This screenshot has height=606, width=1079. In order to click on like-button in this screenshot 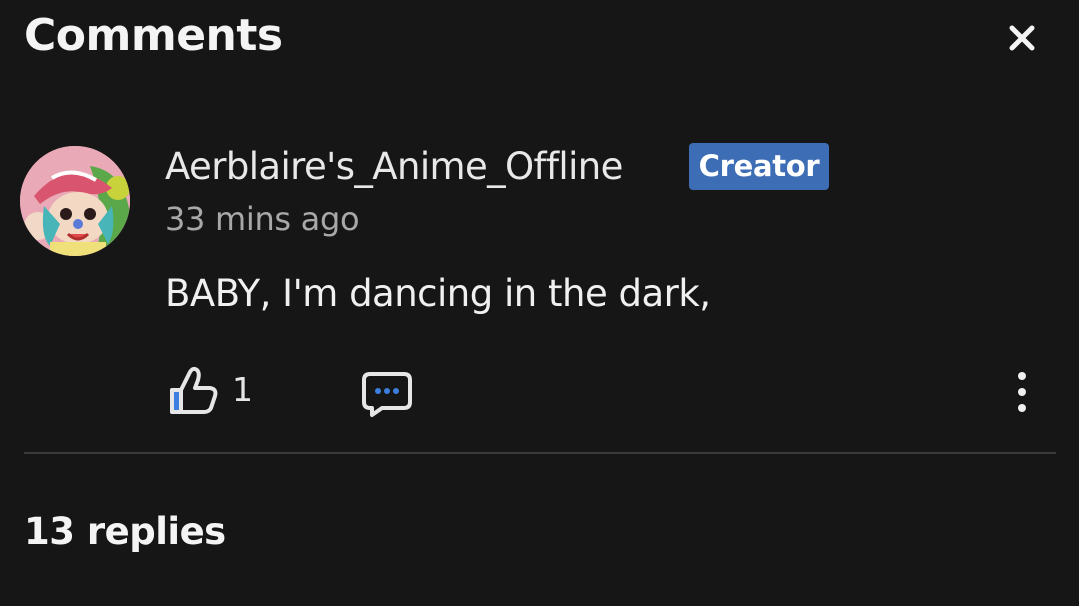, I will do `click(194, 391)`.